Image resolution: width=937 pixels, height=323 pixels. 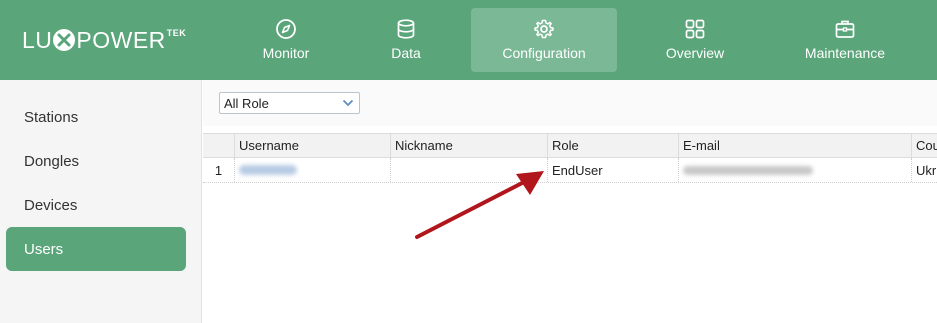 What do you see at coordinates (286, 29) in the screenshot?
I see `compass-icon` at bounding box center [286, 29].